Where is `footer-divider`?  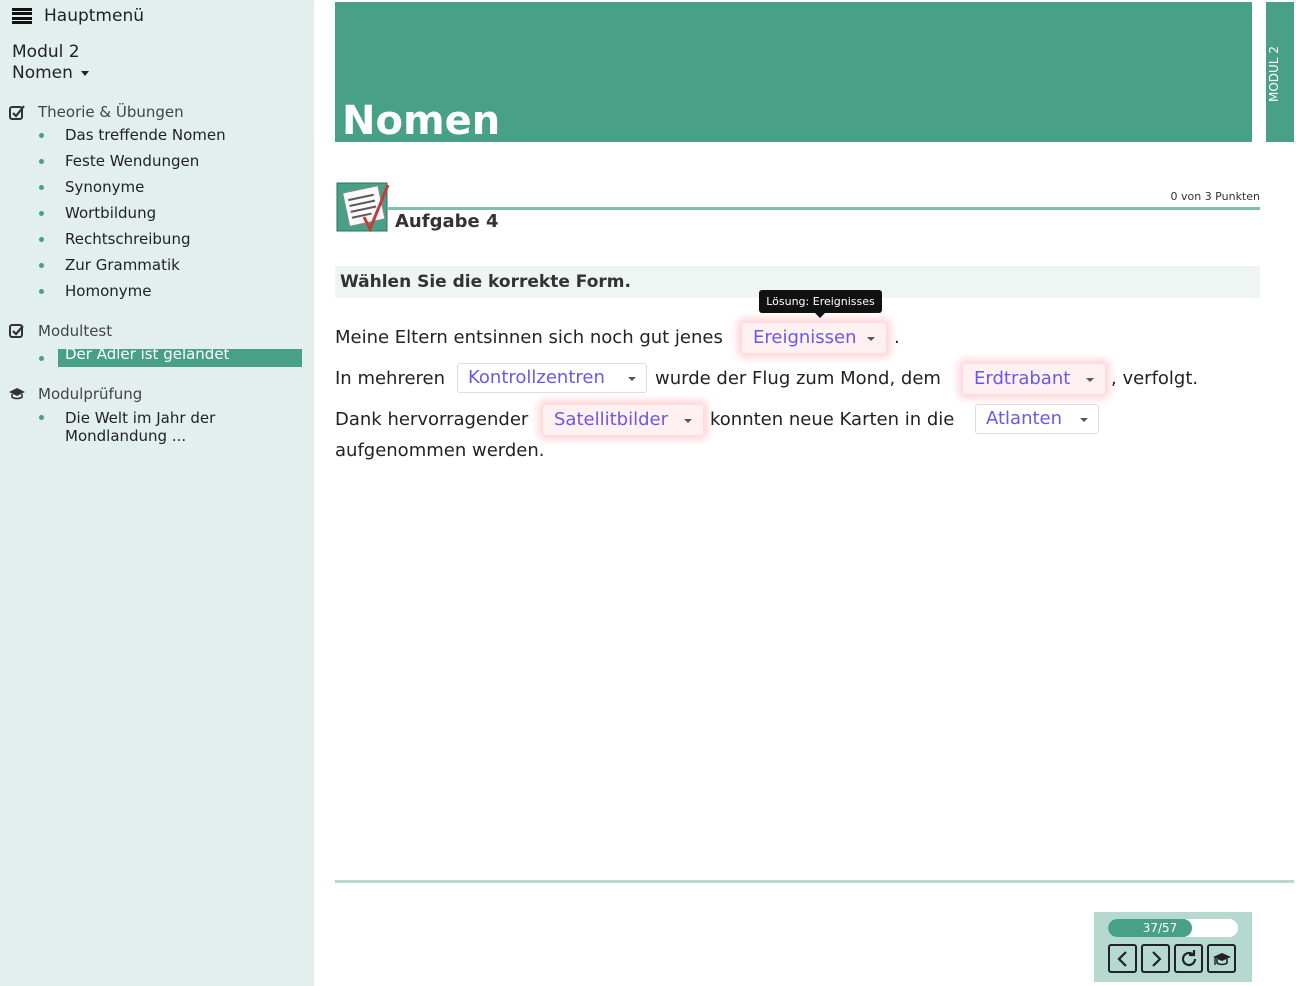 footer-divider is located at coordinates (814, 881).